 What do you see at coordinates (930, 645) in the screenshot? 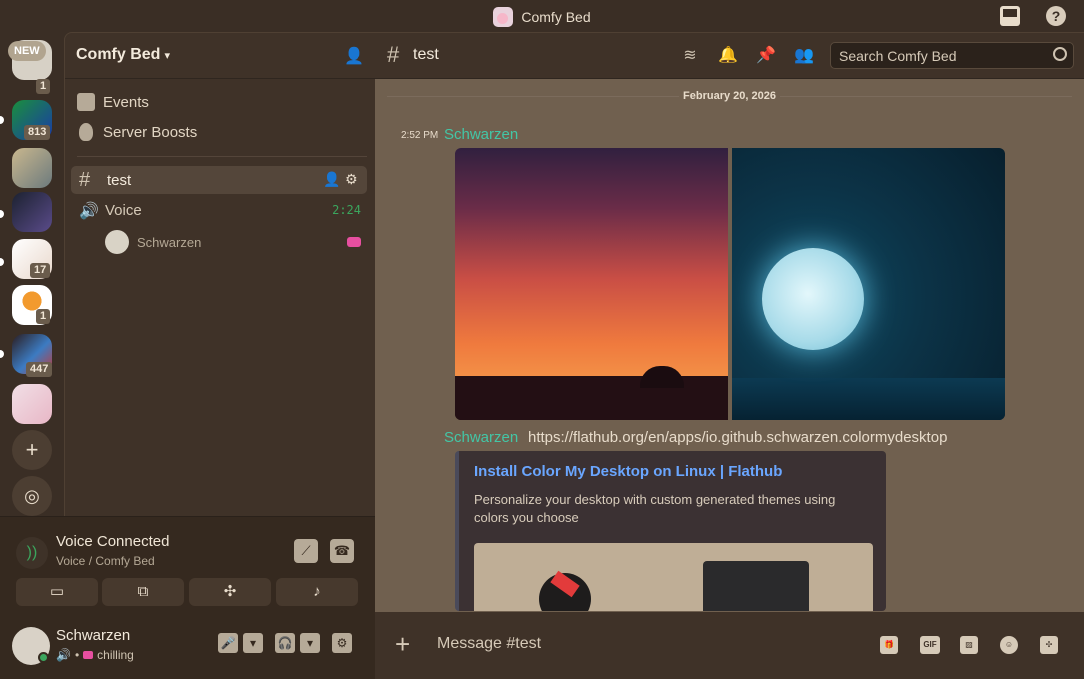
I see `gif-icon: GIF` at bounding box center [930, 645].